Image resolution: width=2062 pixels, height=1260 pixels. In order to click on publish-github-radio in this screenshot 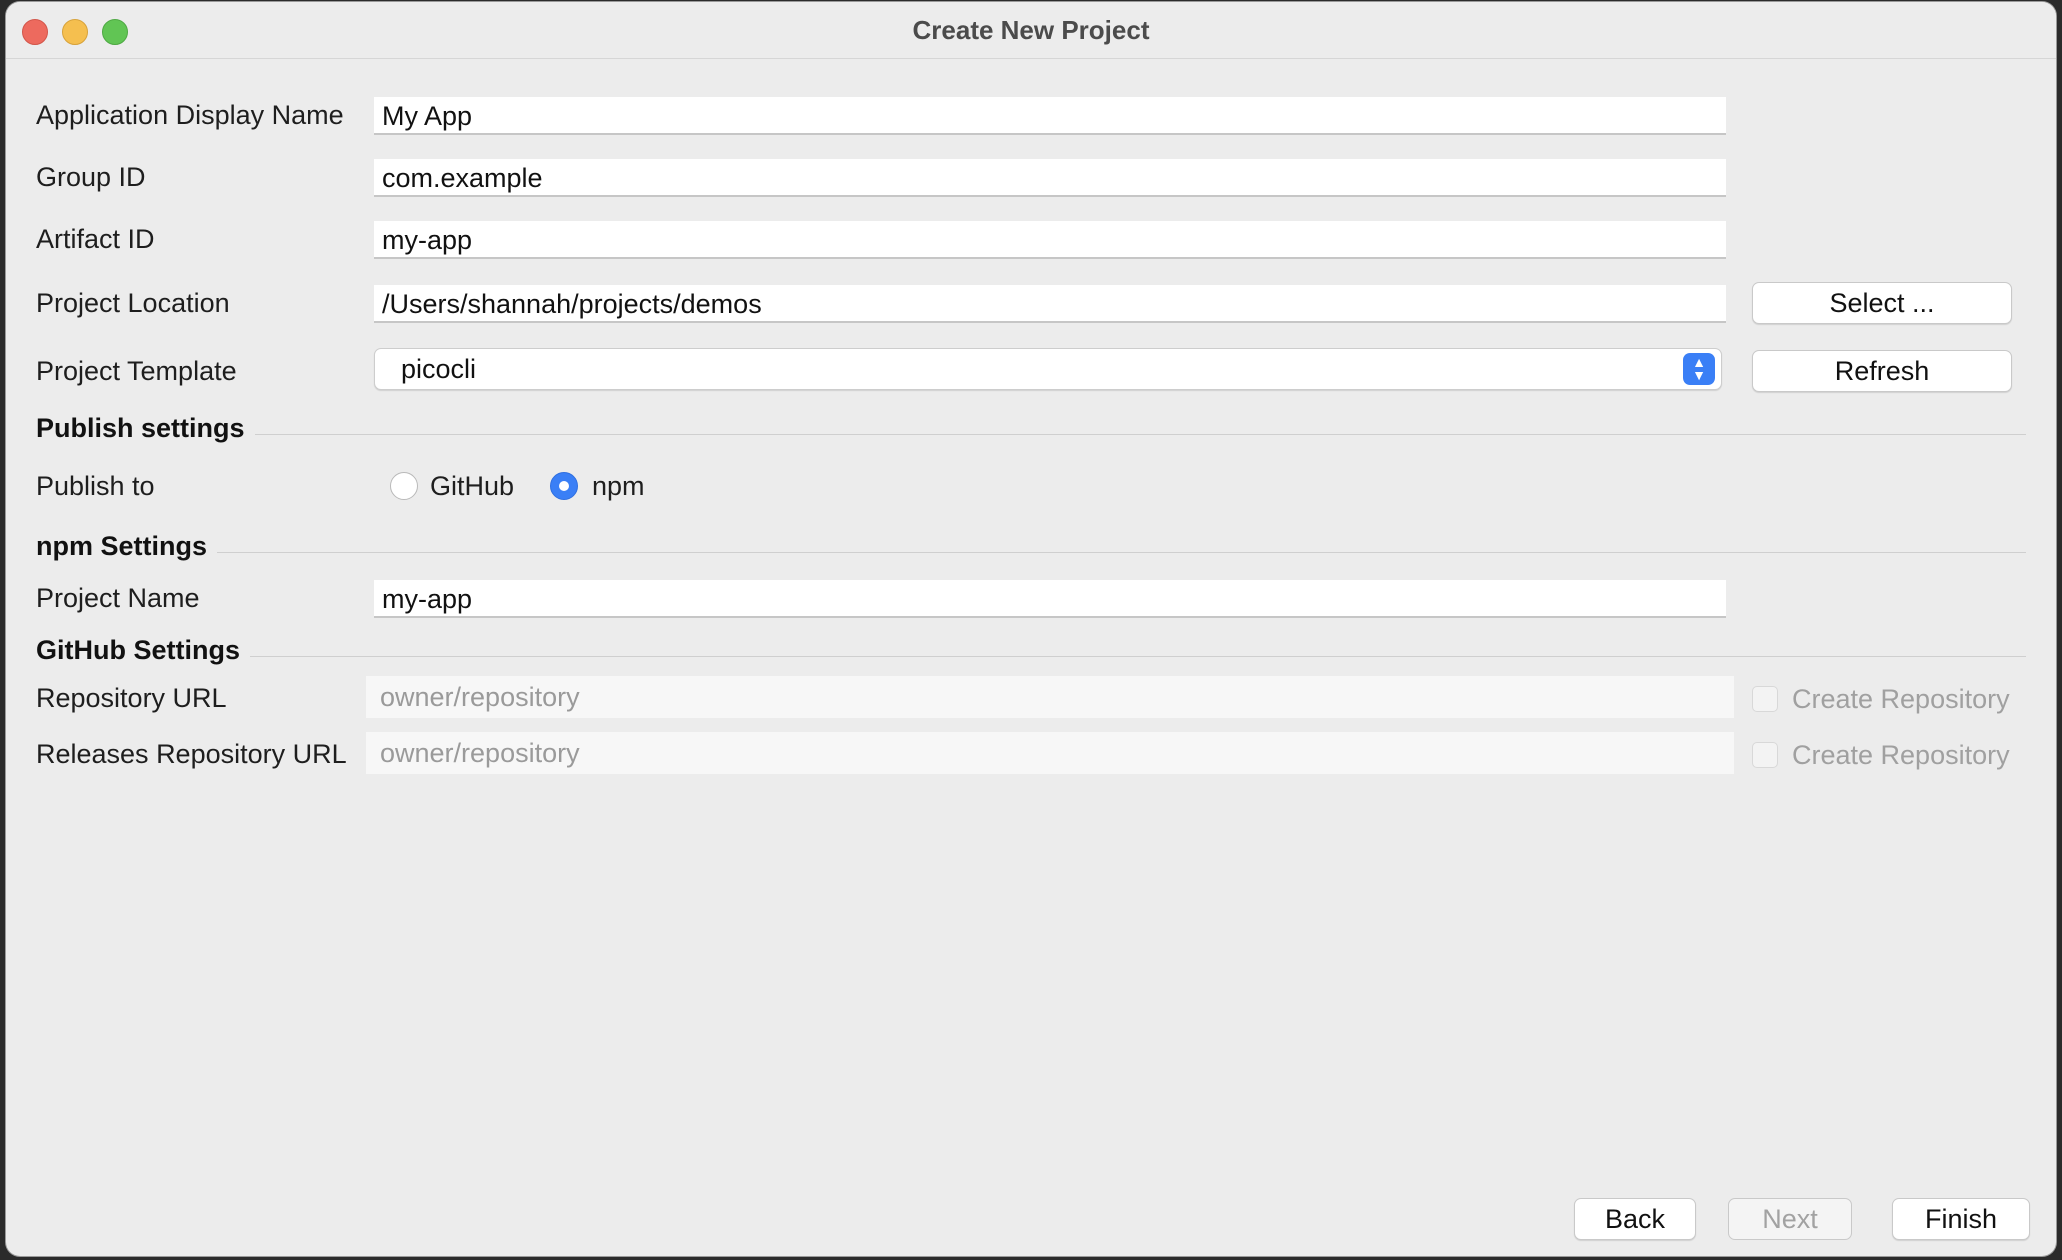, I will do `click(404, 486)`.